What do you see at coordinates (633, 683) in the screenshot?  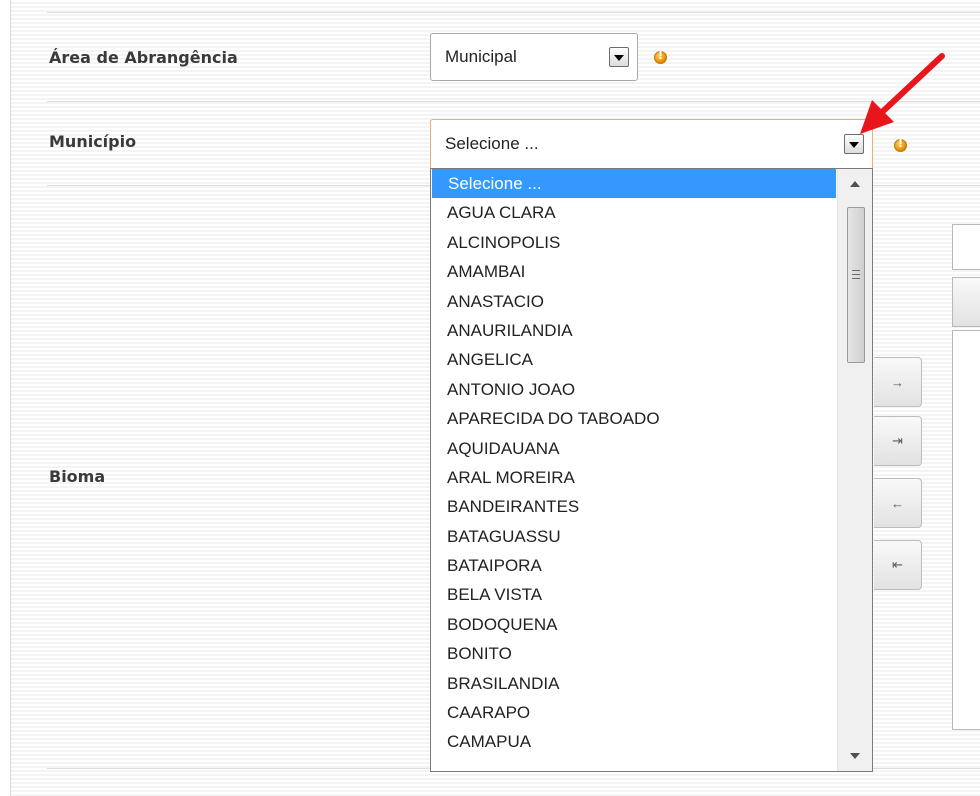 I see `dropdown-option: BRASILANDIA` at bounding box center [633, 683].